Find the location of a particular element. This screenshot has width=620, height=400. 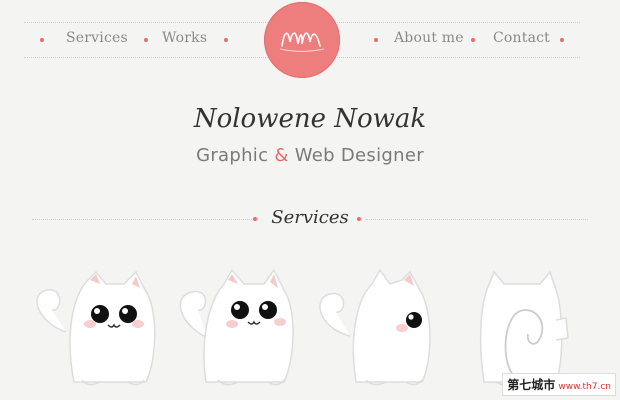

designer-tagline: Graphic & Web Designer is located at coordinates (310, 155).